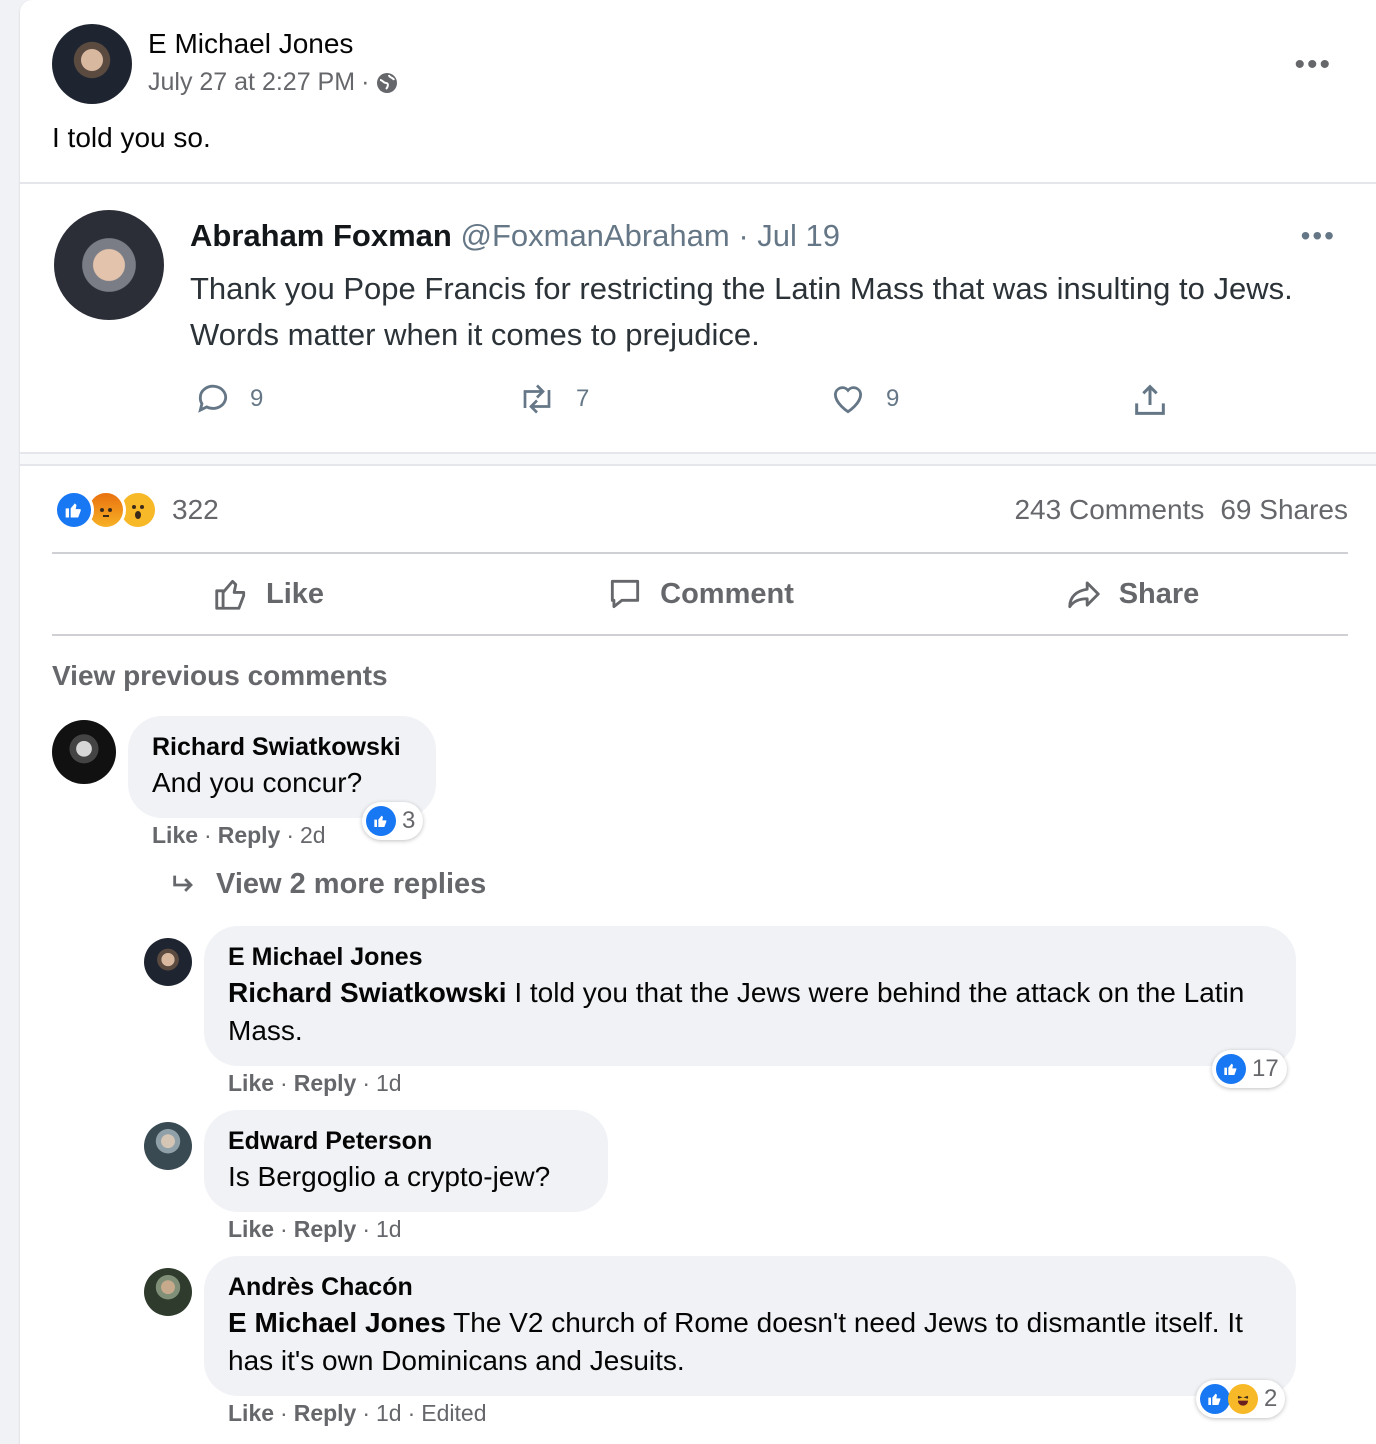 Image resolution: width=1376 pixels, height=1444 pixels. I want to click on comment-reaction-pill: 17, so click(1249, 1069).